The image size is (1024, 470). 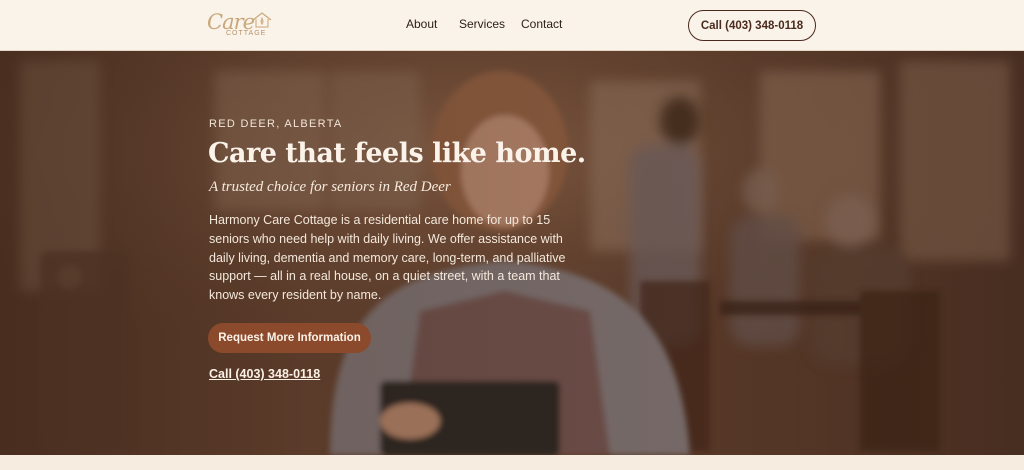 What do you see at coordinates (482, 24) in the screenshot?
I see `nav-link-services: Services` at bounding box center [482, 24].